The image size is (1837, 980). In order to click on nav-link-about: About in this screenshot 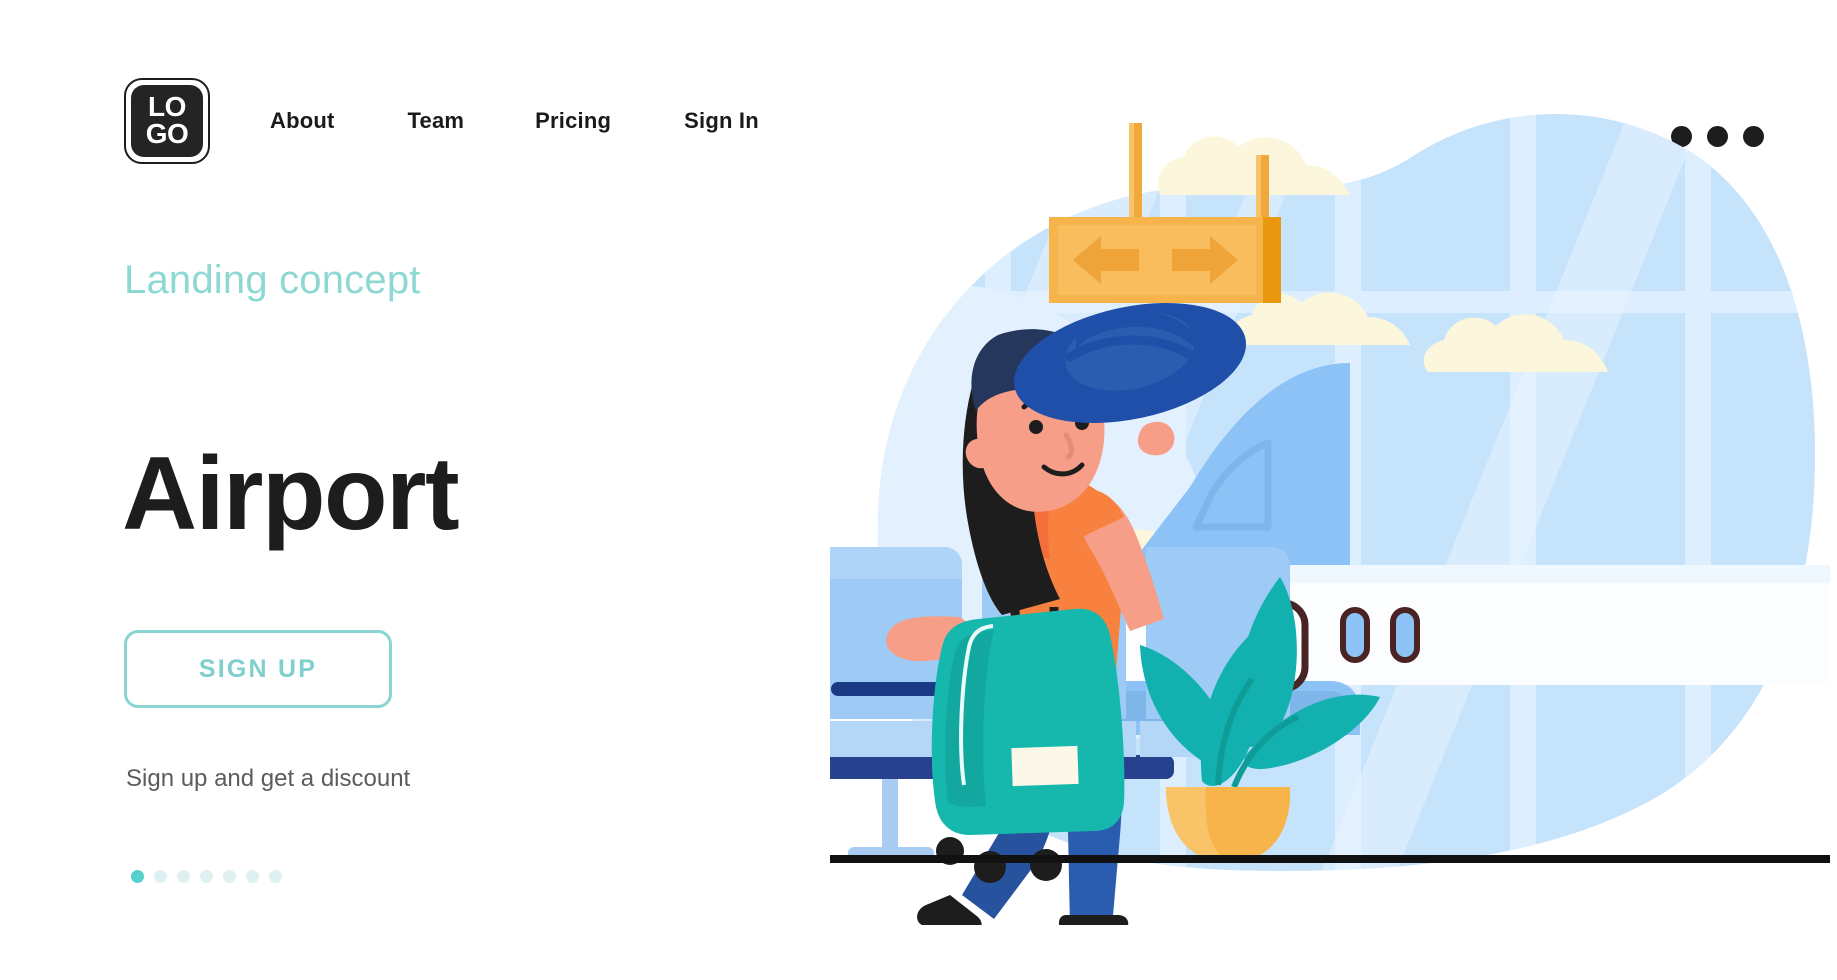, I will do `click(302, 121)`.